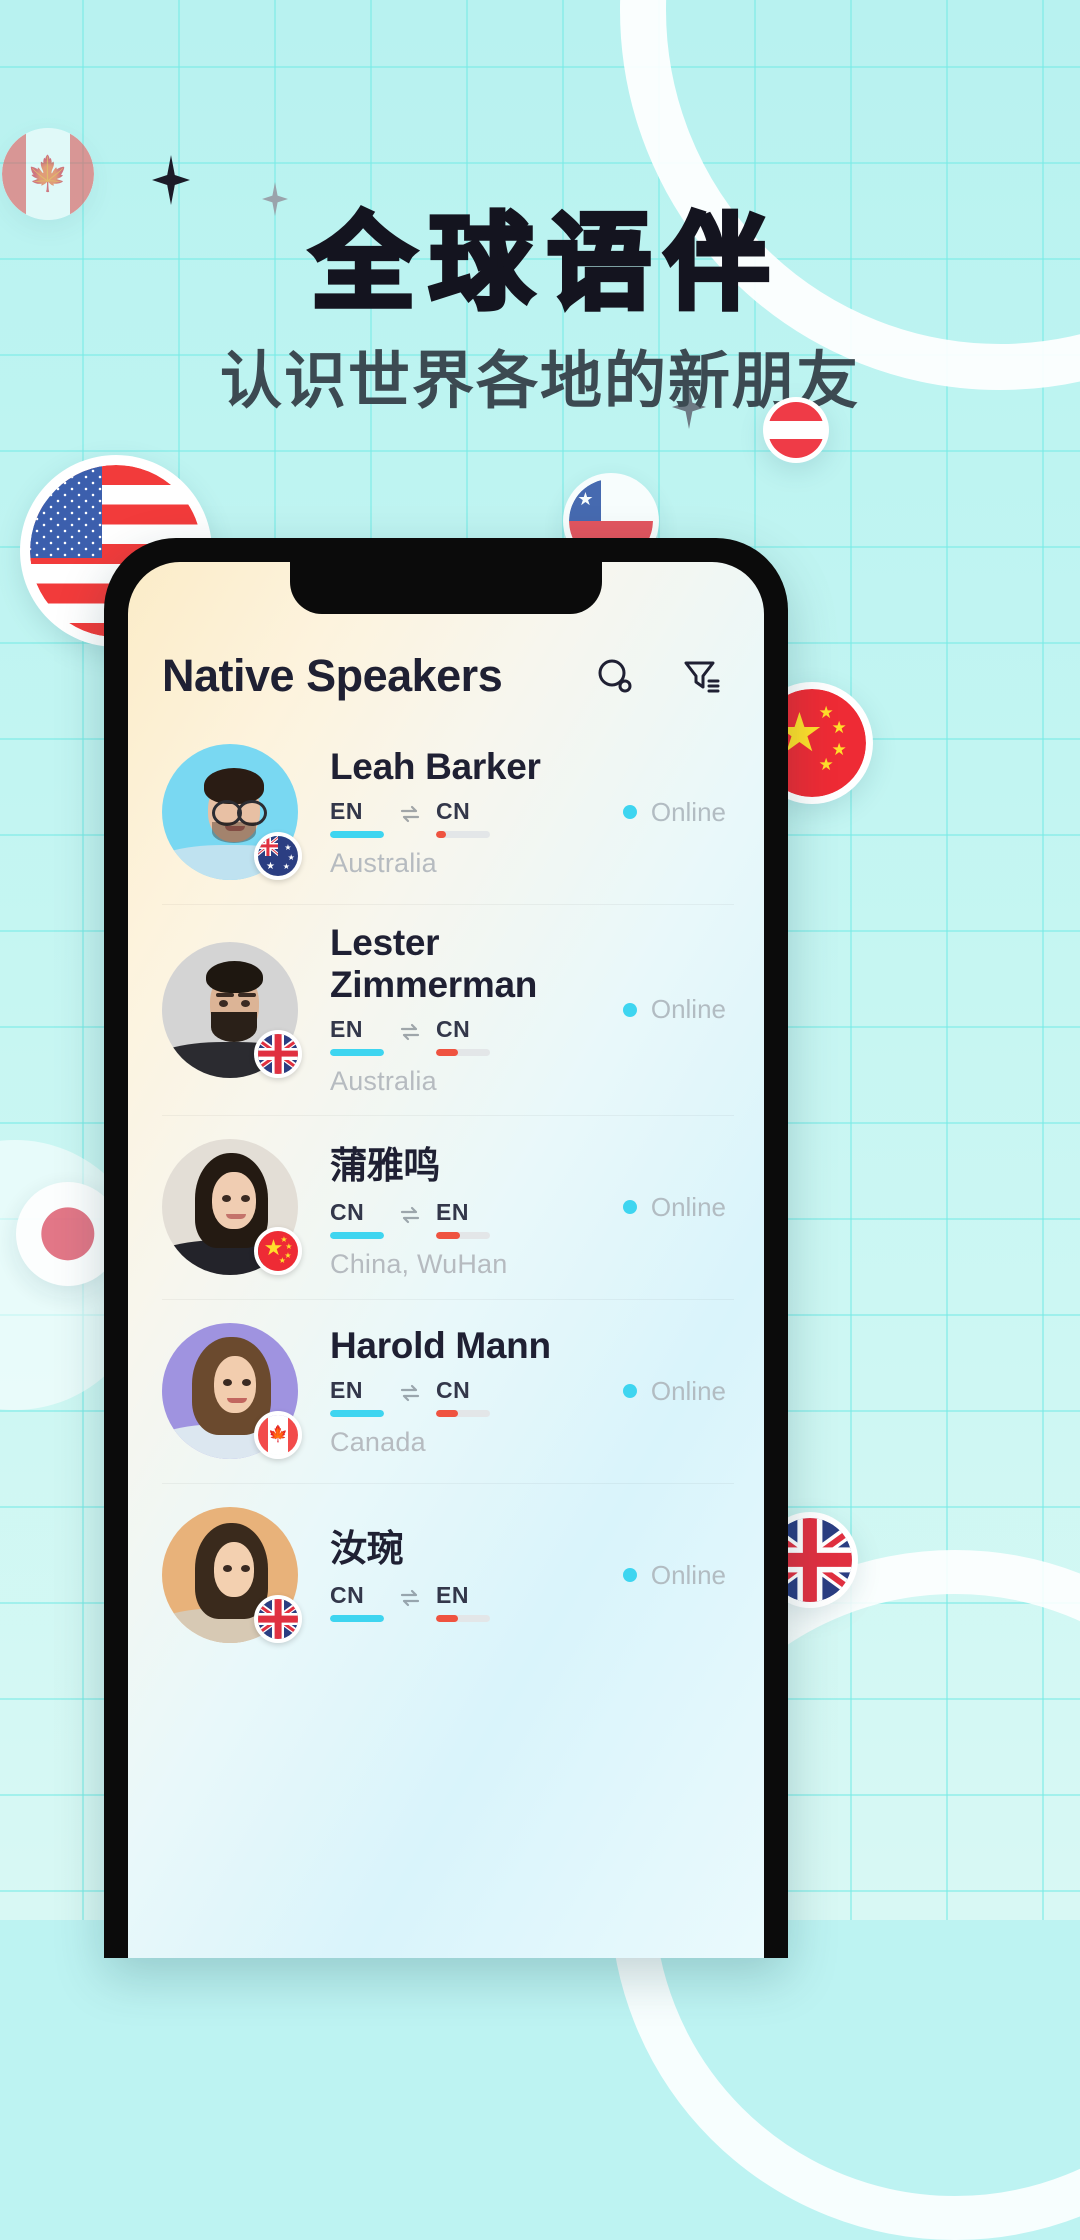 The height and width of the screenshot is (2240, 1080). Describe the element at coordinates (434, 963) in the screenshot. I see `speaker-name: Lester Zimmerman` at that location.